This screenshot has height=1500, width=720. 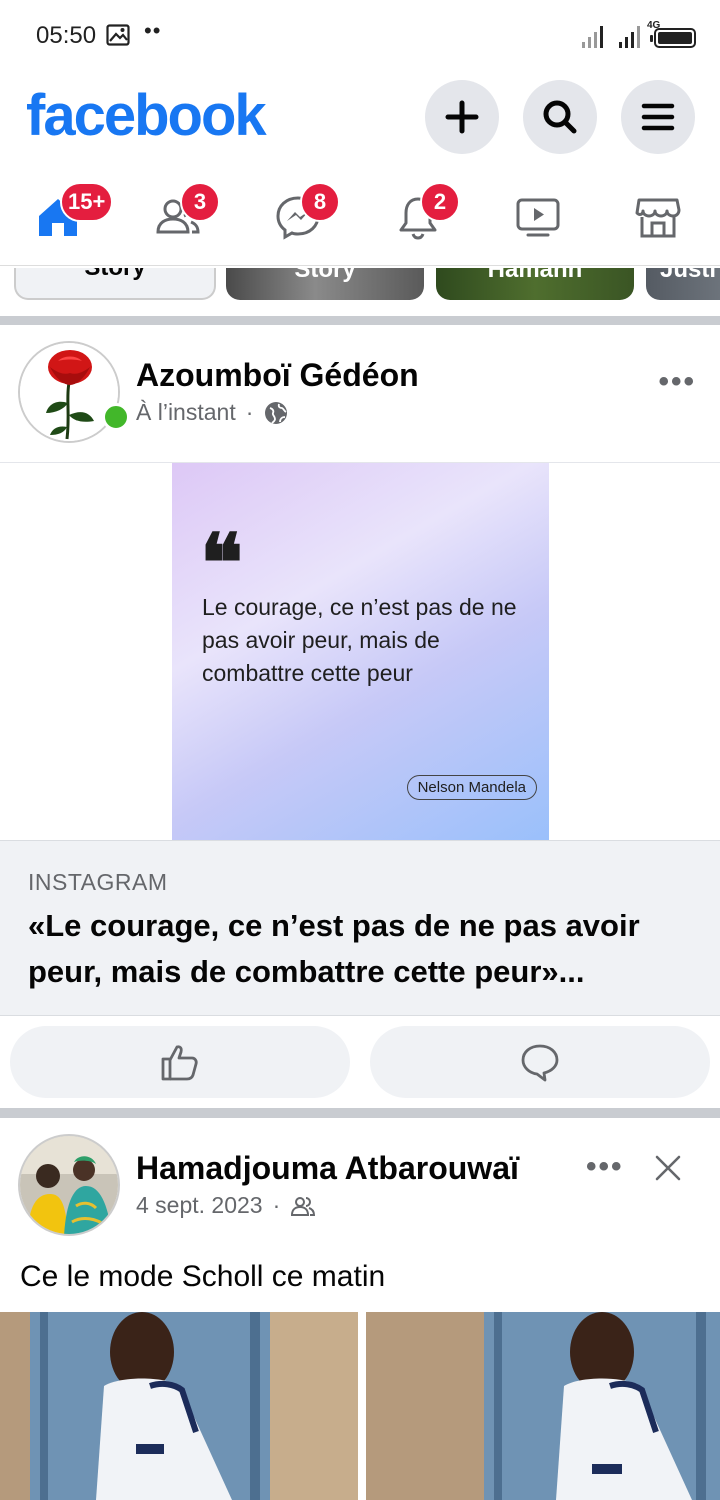 I want to click on rose-avatar-image, so click(x=69, y=392).